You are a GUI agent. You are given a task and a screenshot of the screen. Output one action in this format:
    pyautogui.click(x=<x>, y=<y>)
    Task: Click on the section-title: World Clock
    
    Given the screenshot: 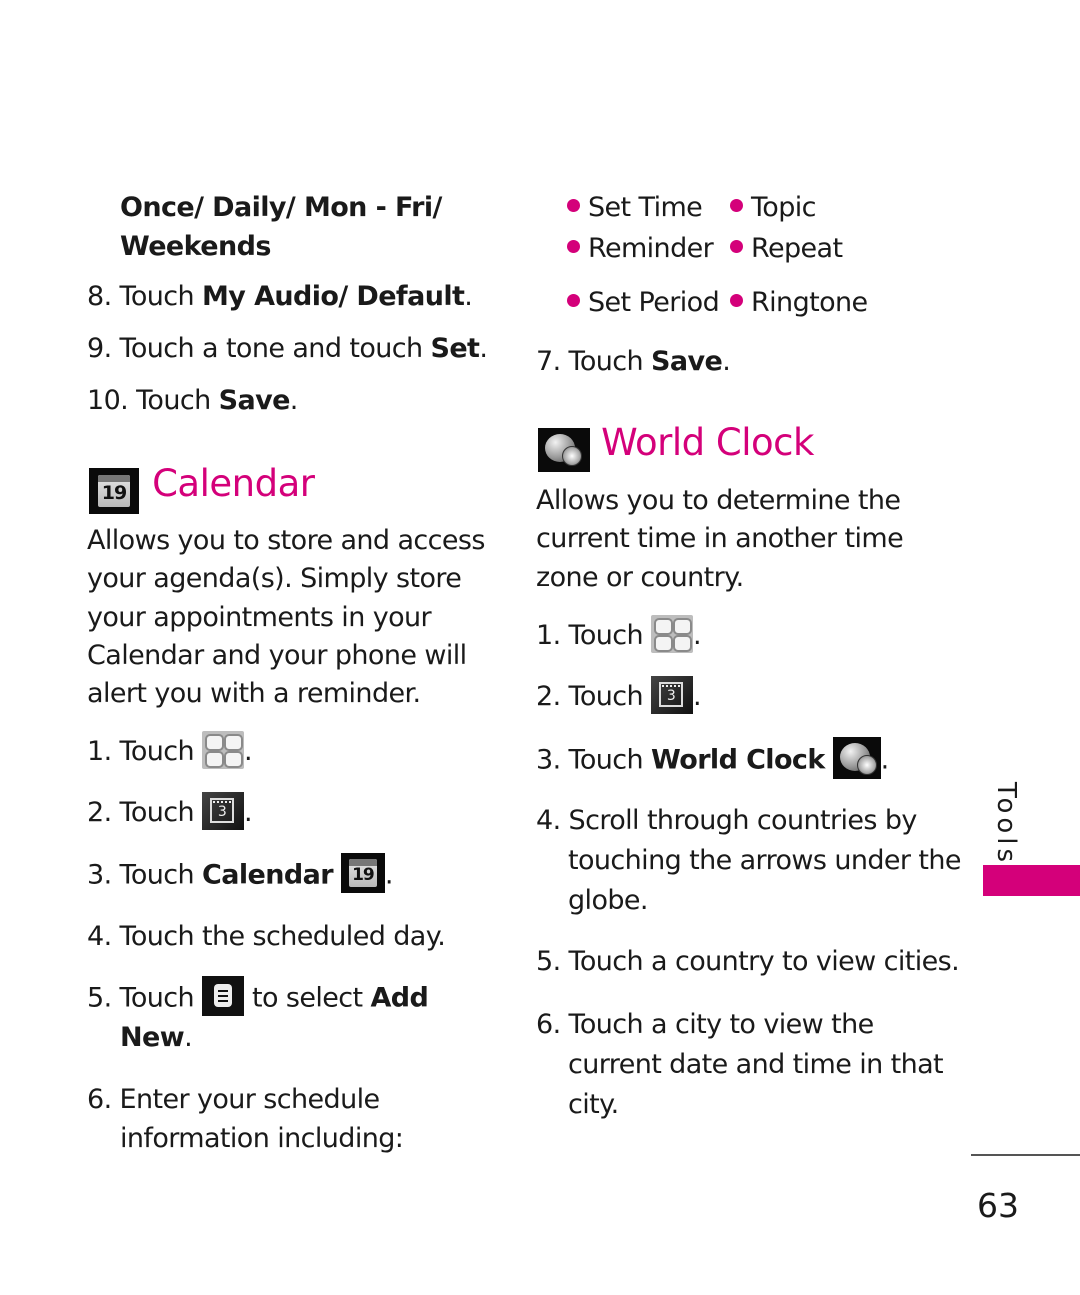 What is the action you would take?
    pyautogui.click(x=707, y=442)
    